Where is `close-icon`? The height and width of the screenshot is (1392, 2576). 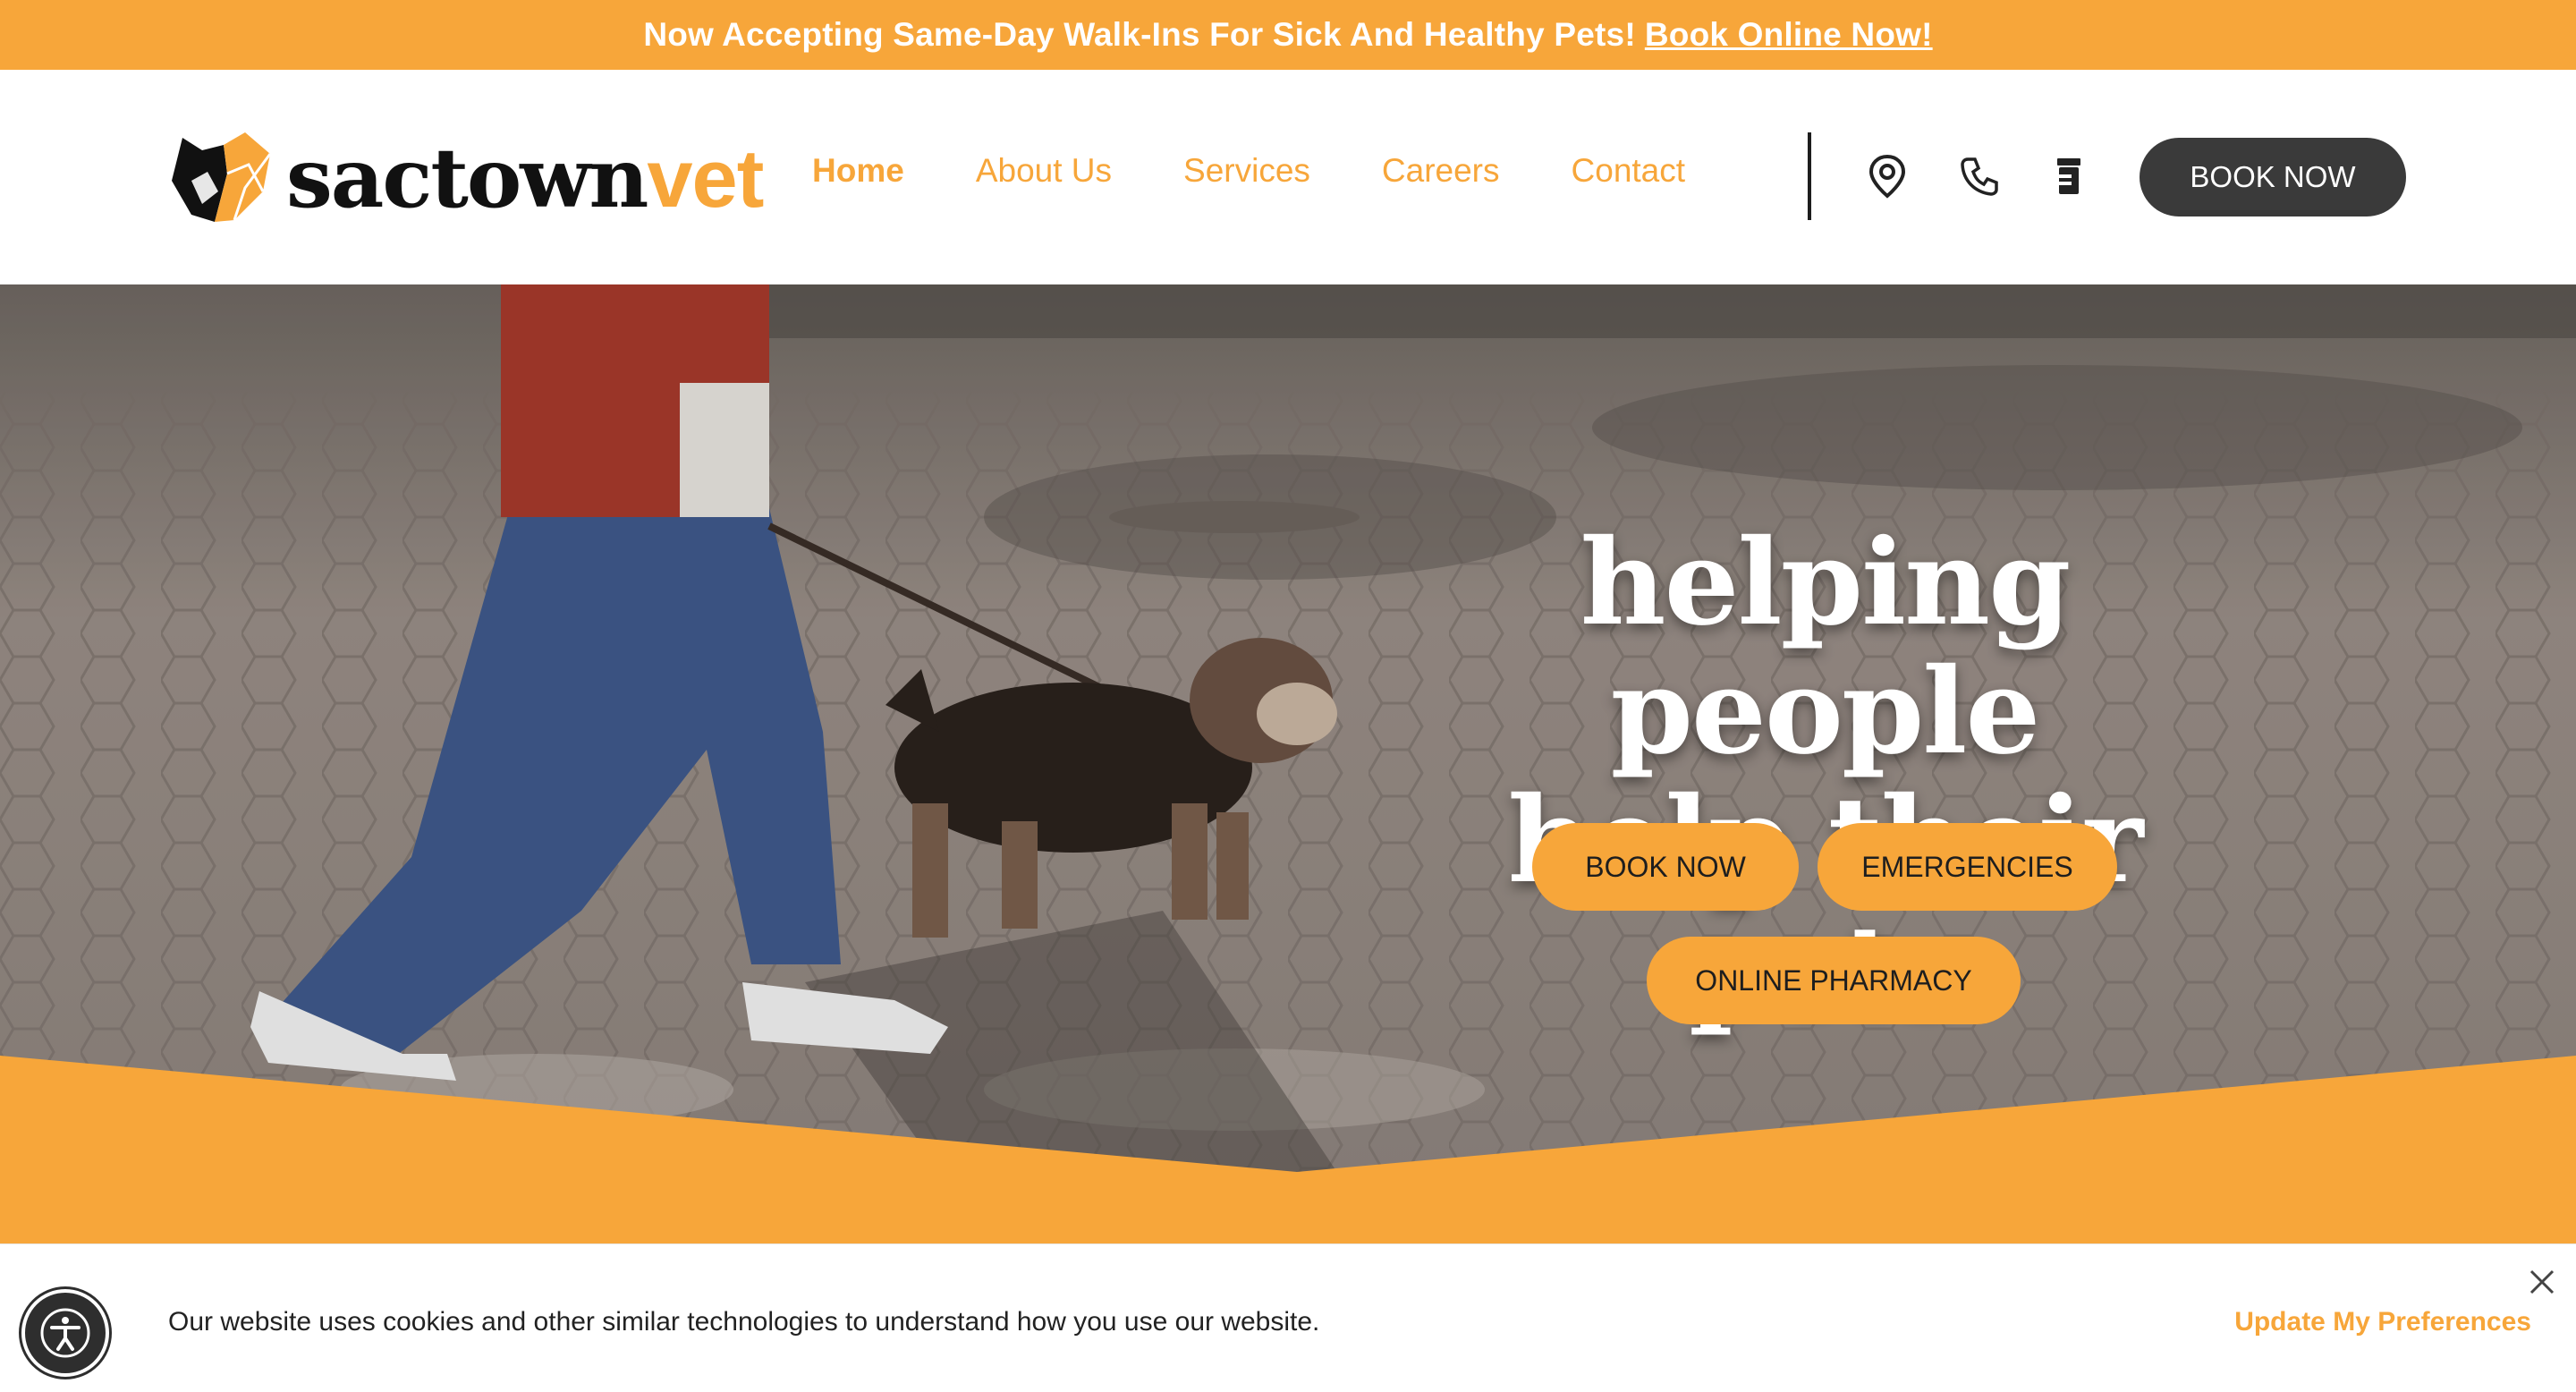 close-icon is located at coordinates (2542, 1282).